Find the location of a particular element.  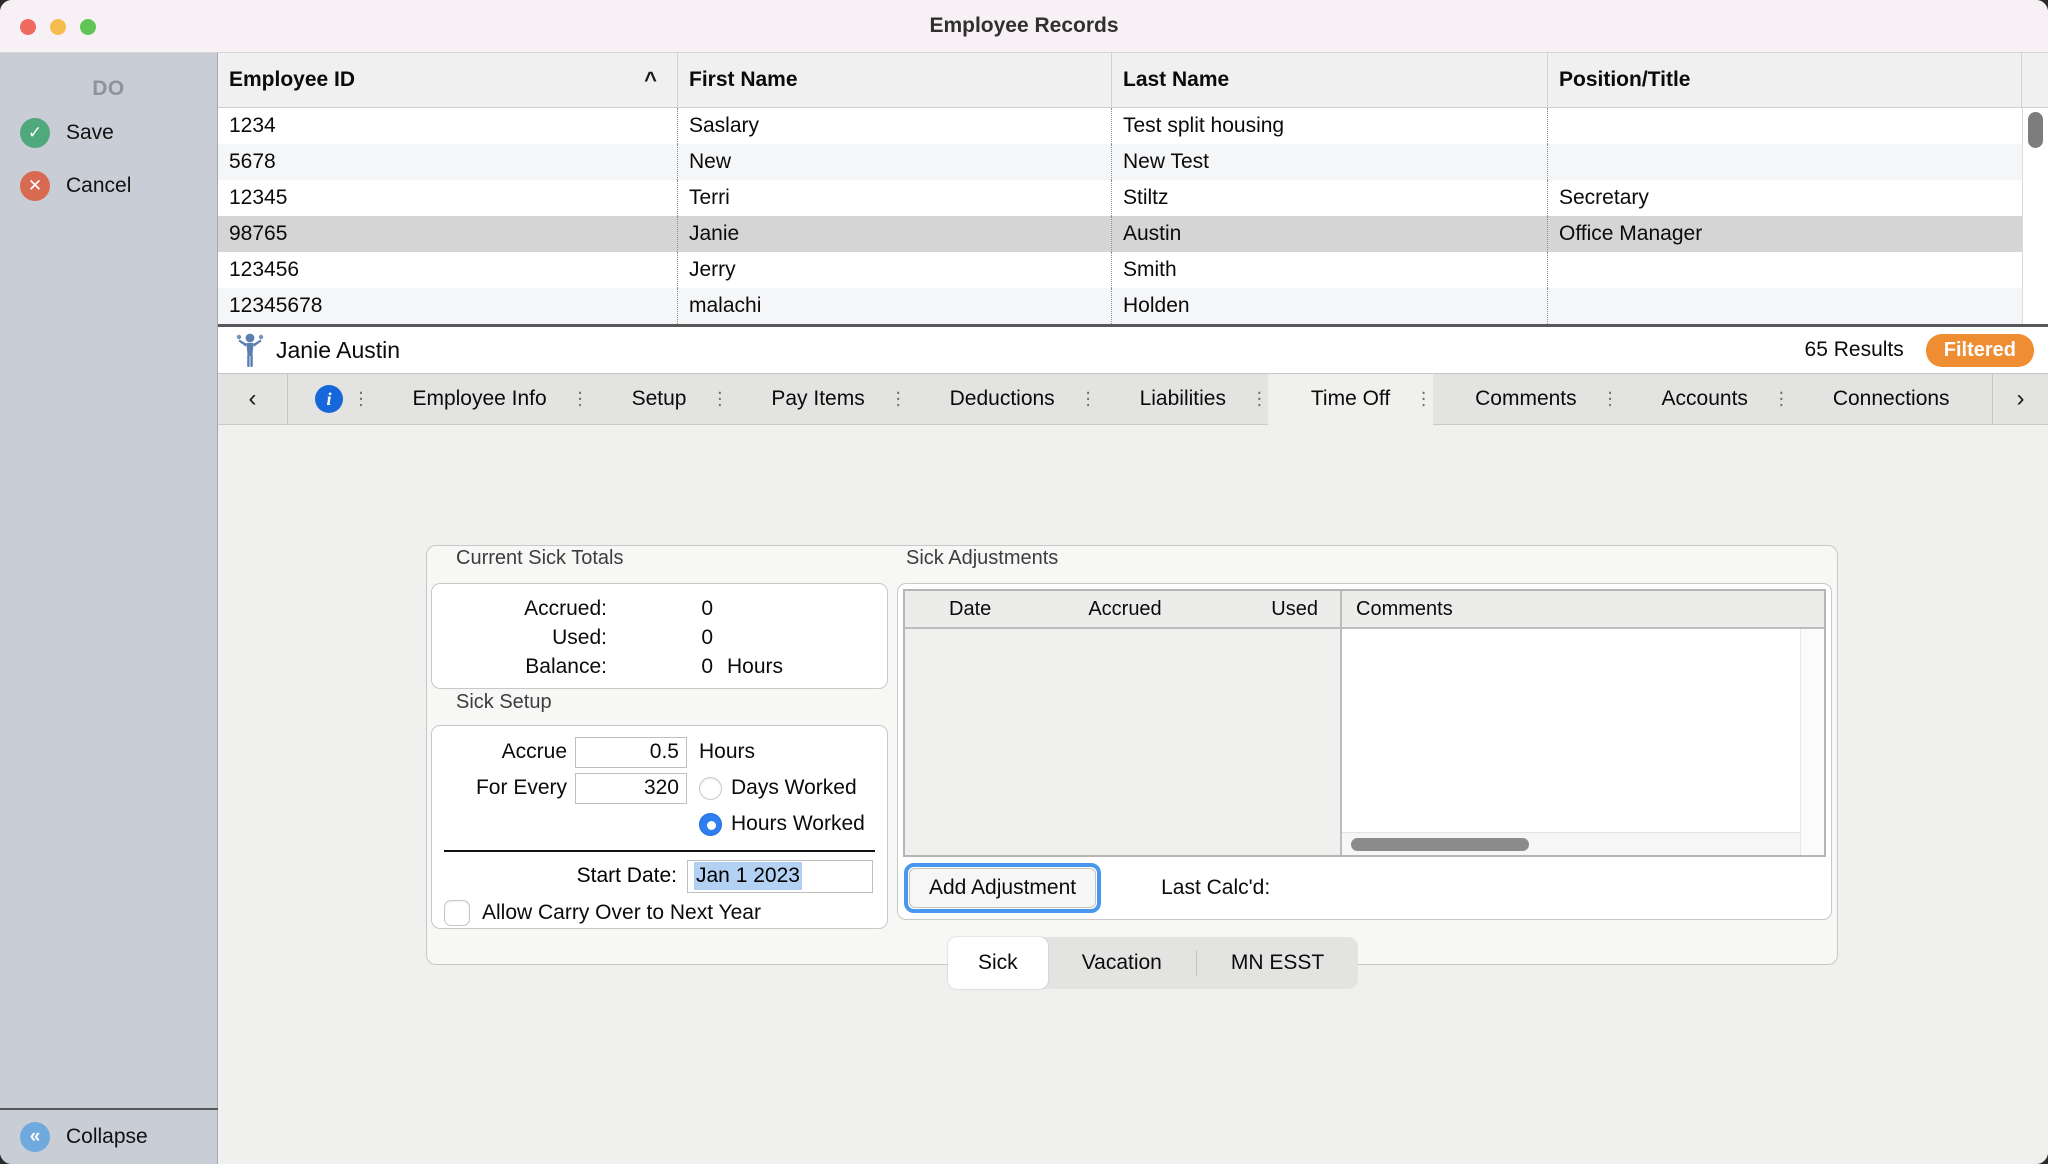

adj-column-used: Used is located at coordinates (1267, 609).